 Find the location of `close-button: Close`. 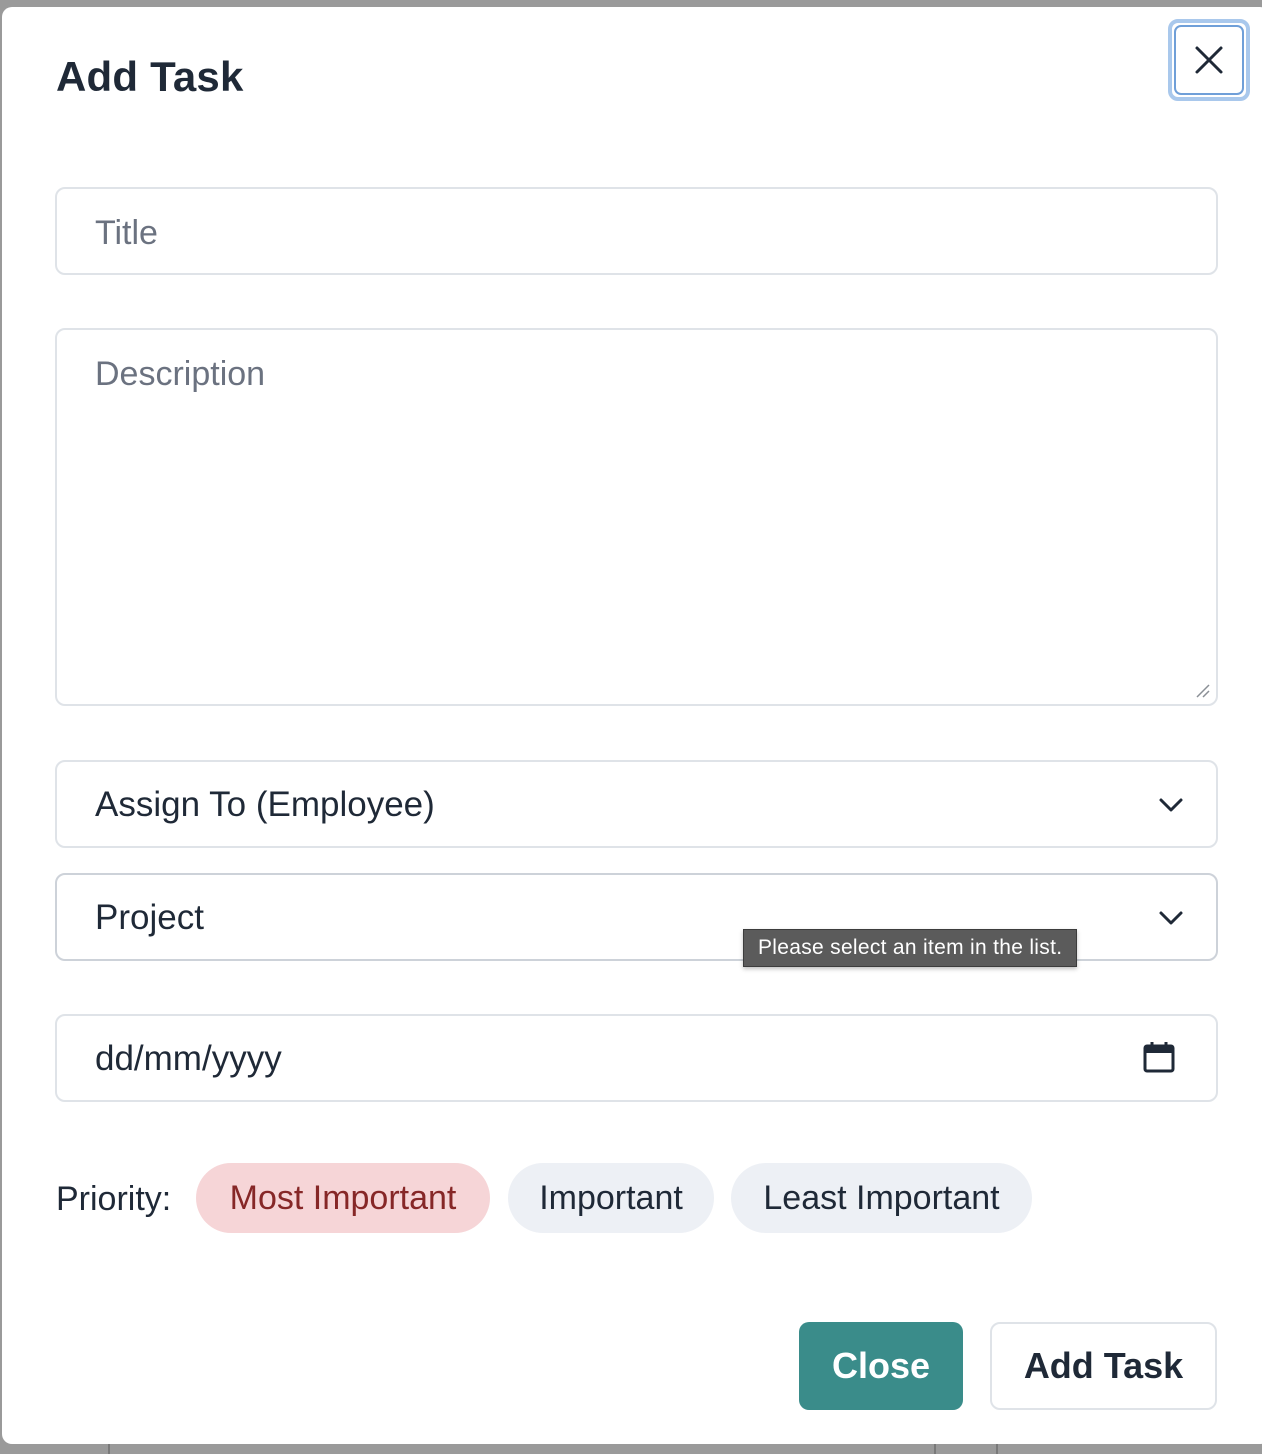

close-button: Close is located at coordinates (881, 1366).